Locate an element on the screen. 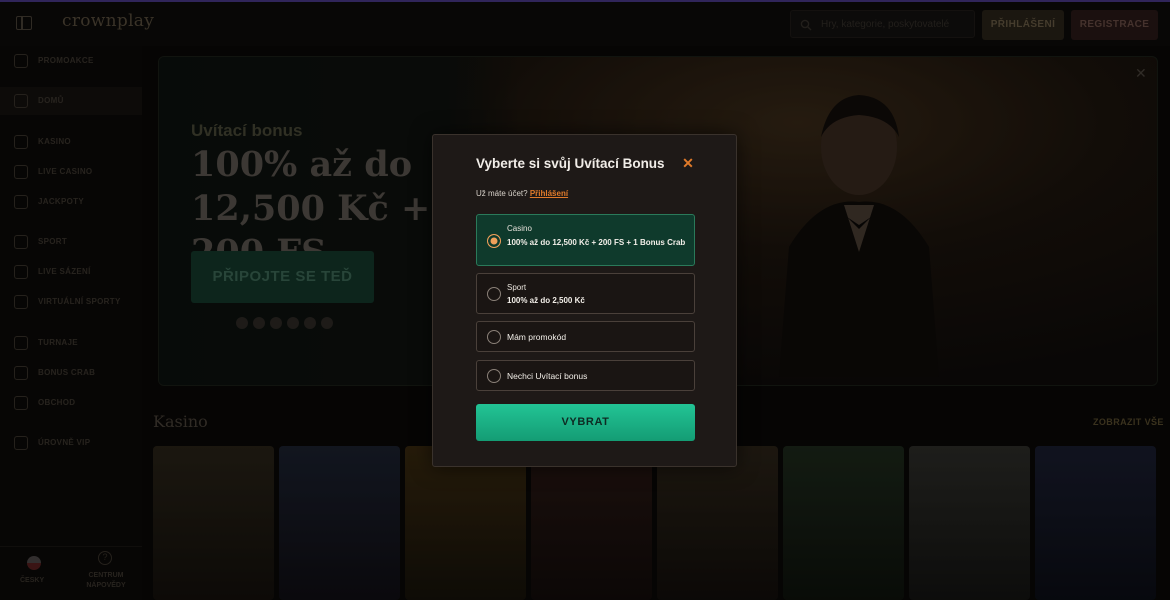 Image resolution: width=1170 pixels, height=600 pixels. bonus-option-no-bonus: Nechci Uvítací bonus is located at coordinates (585, 375).